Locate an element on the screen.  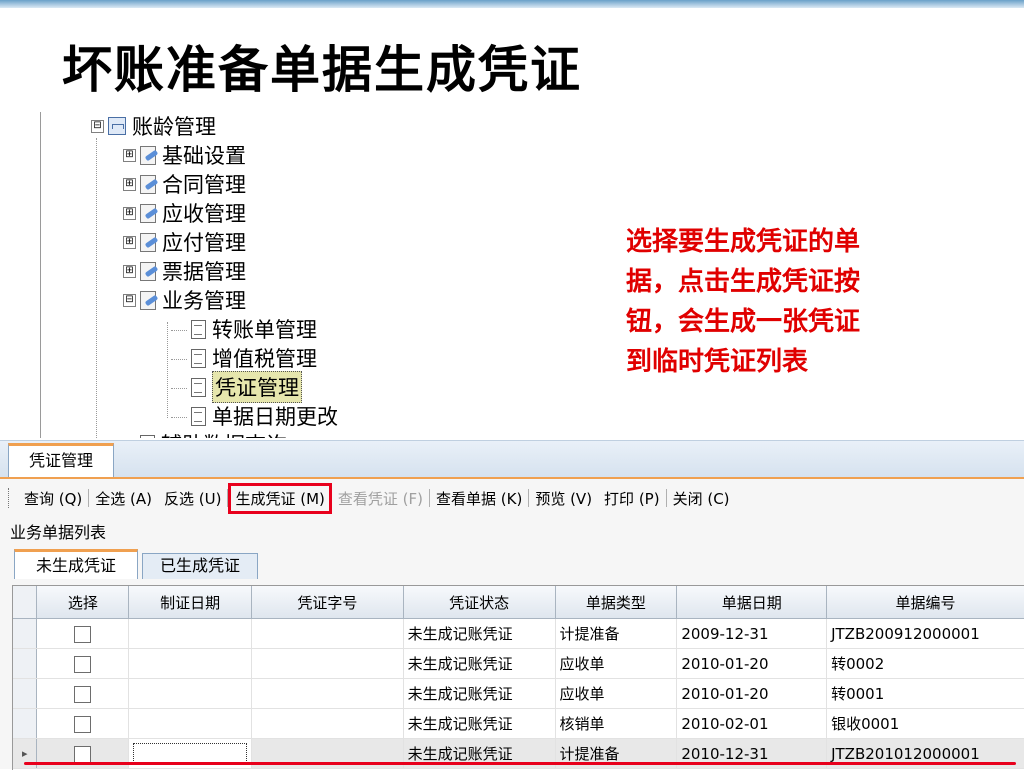
doc-no-cell: JTZB200912000001 is located at coordinates (925, 633).